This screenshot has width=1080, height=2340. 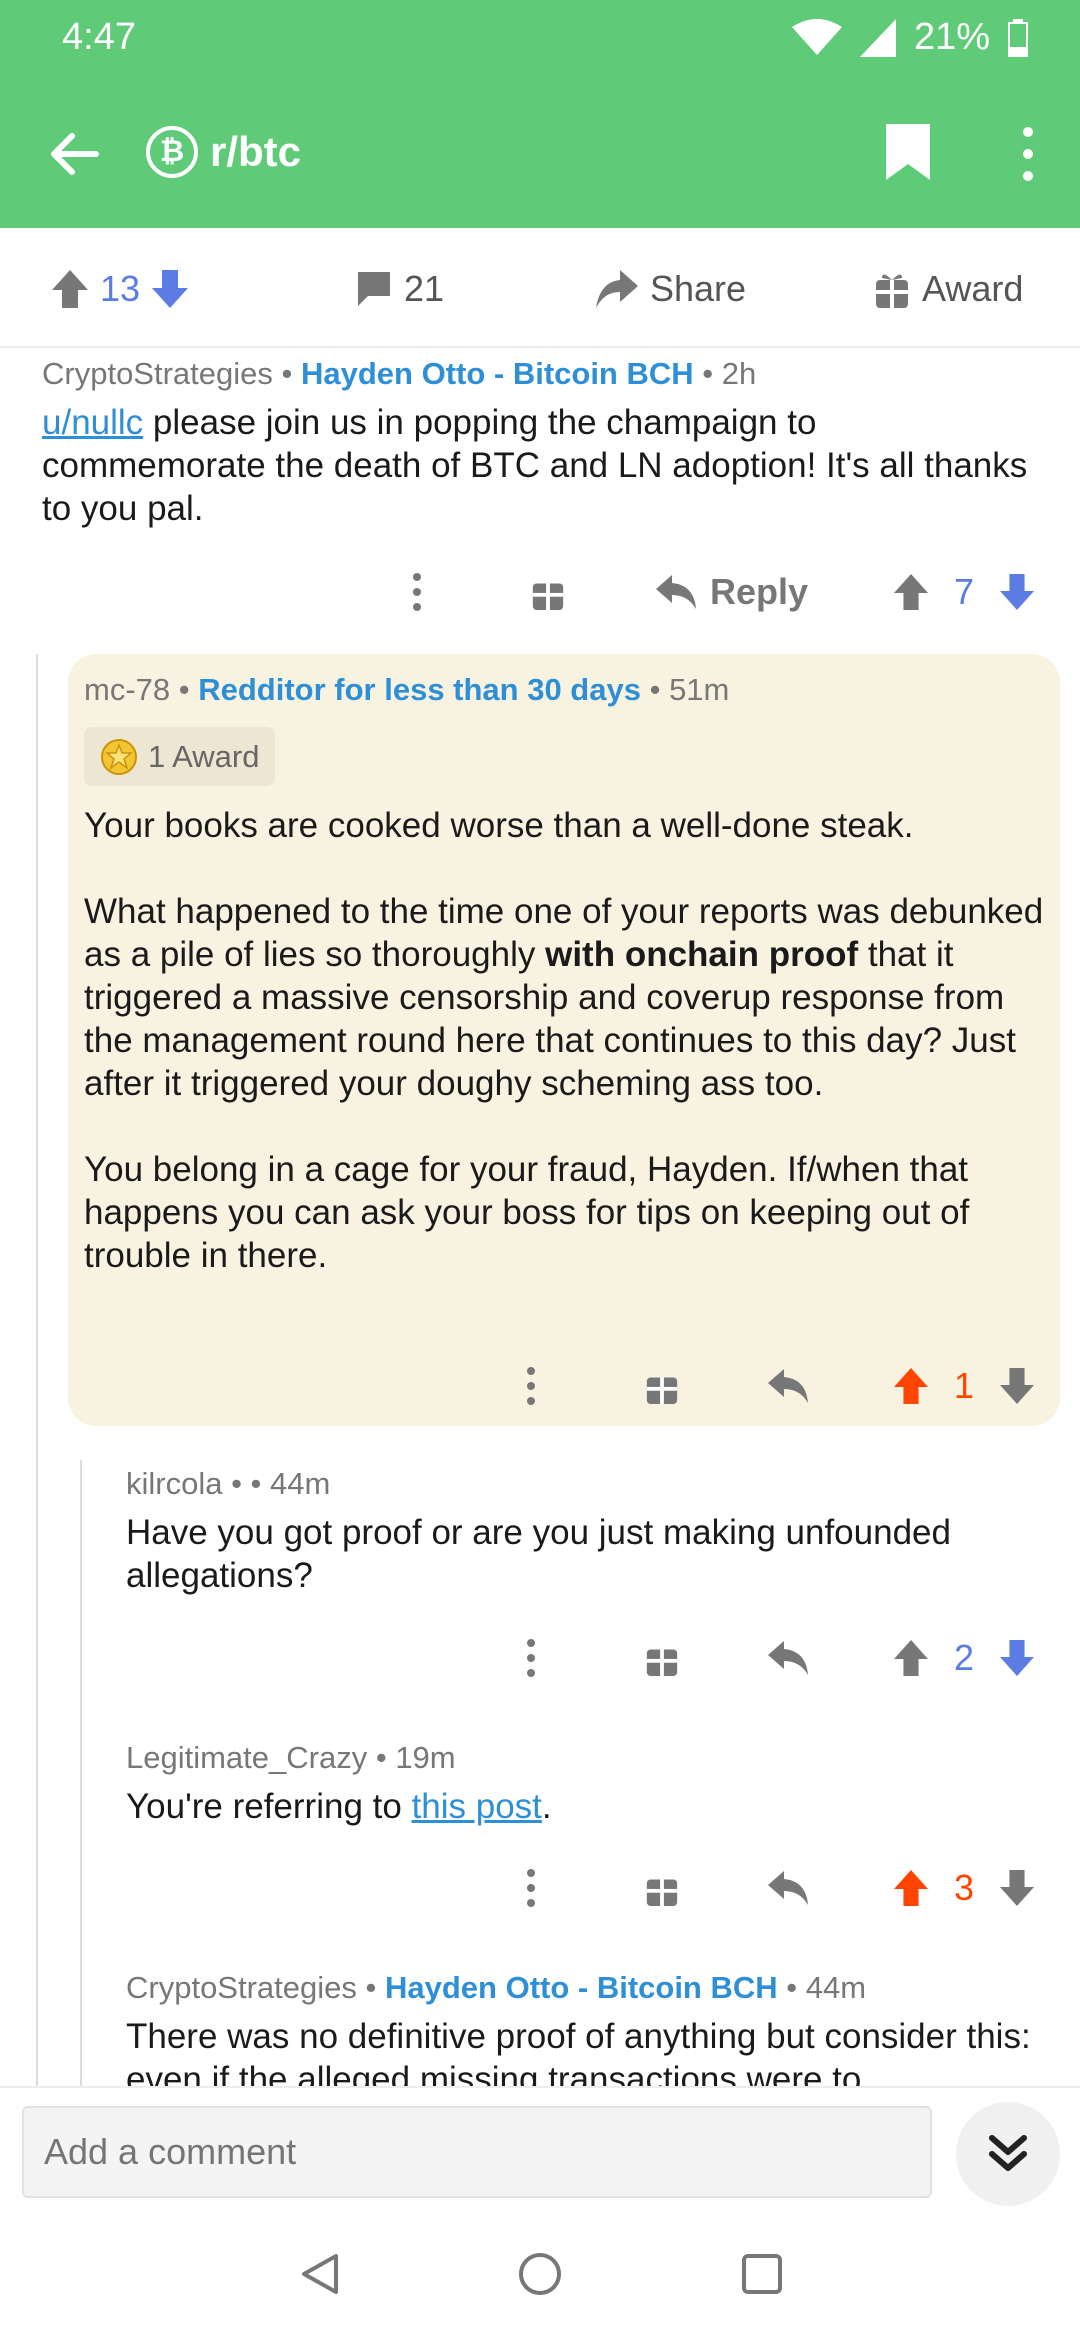 I want to click on comment-text: ., so click(x=546, y=1806).